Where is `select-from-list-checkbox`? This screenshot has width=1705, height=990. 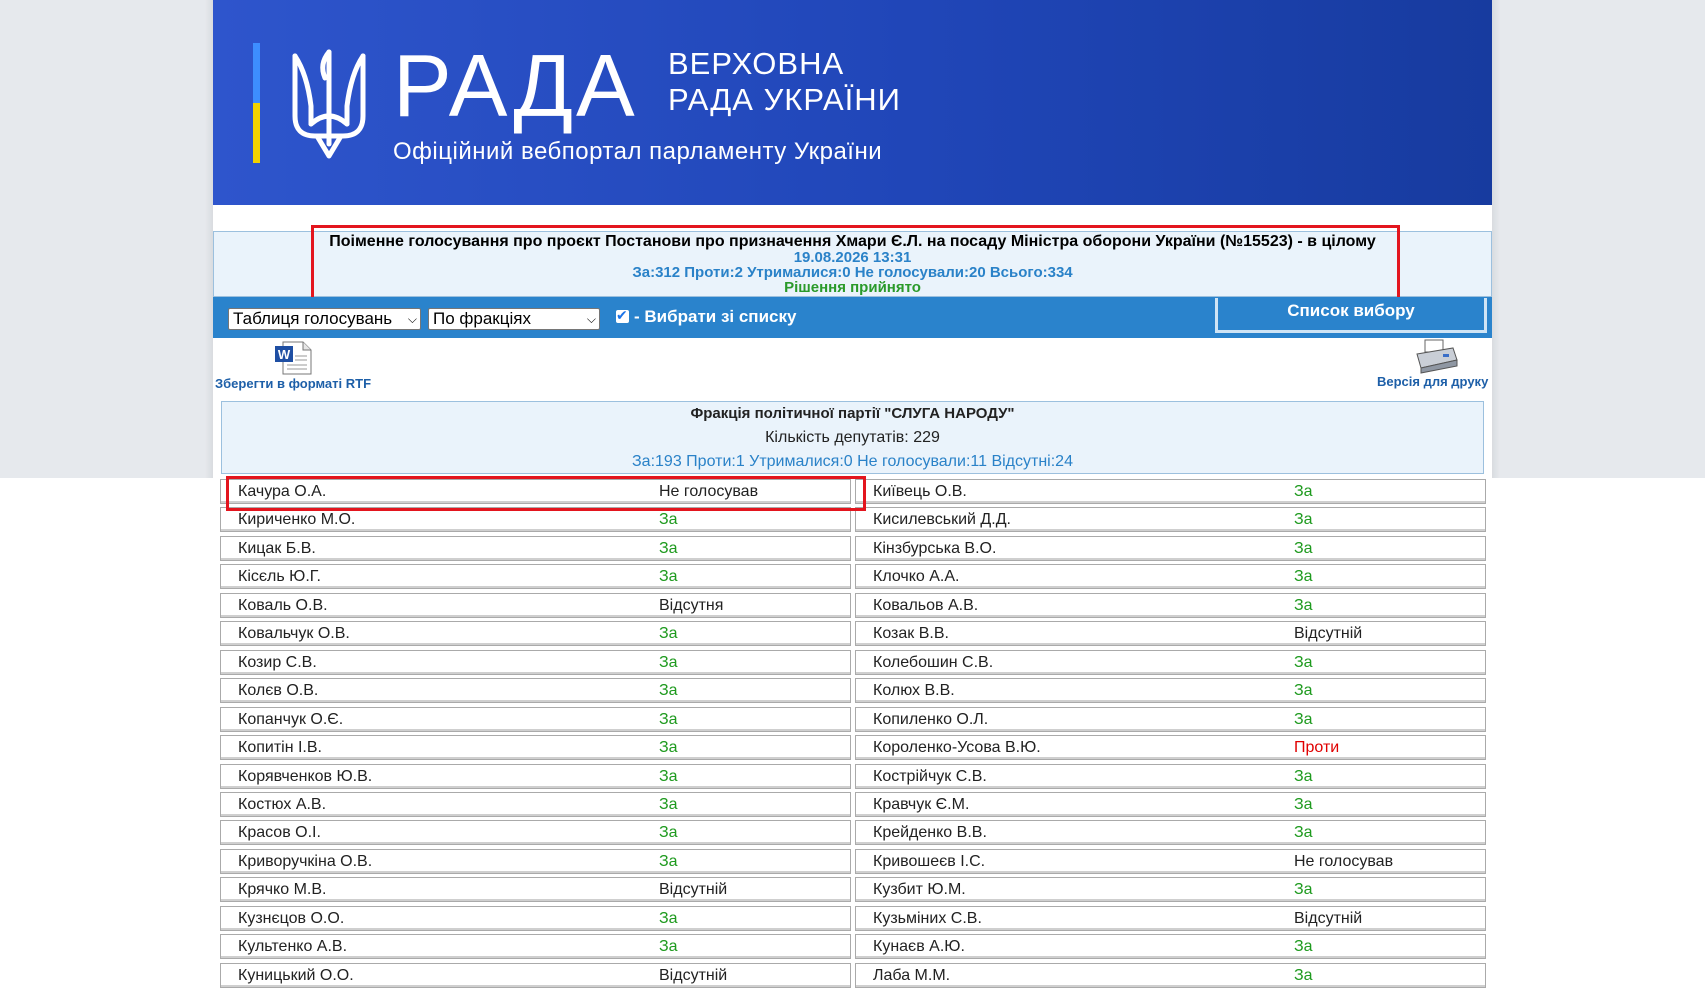
select-from-list-checkbox is located at coordinates (622, 315).